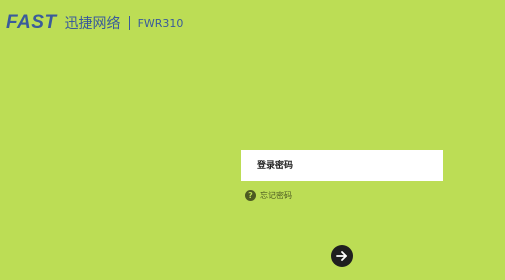  Describe the element at coordinates (349, 165) in the screenshot. I see `password-input` at that location.